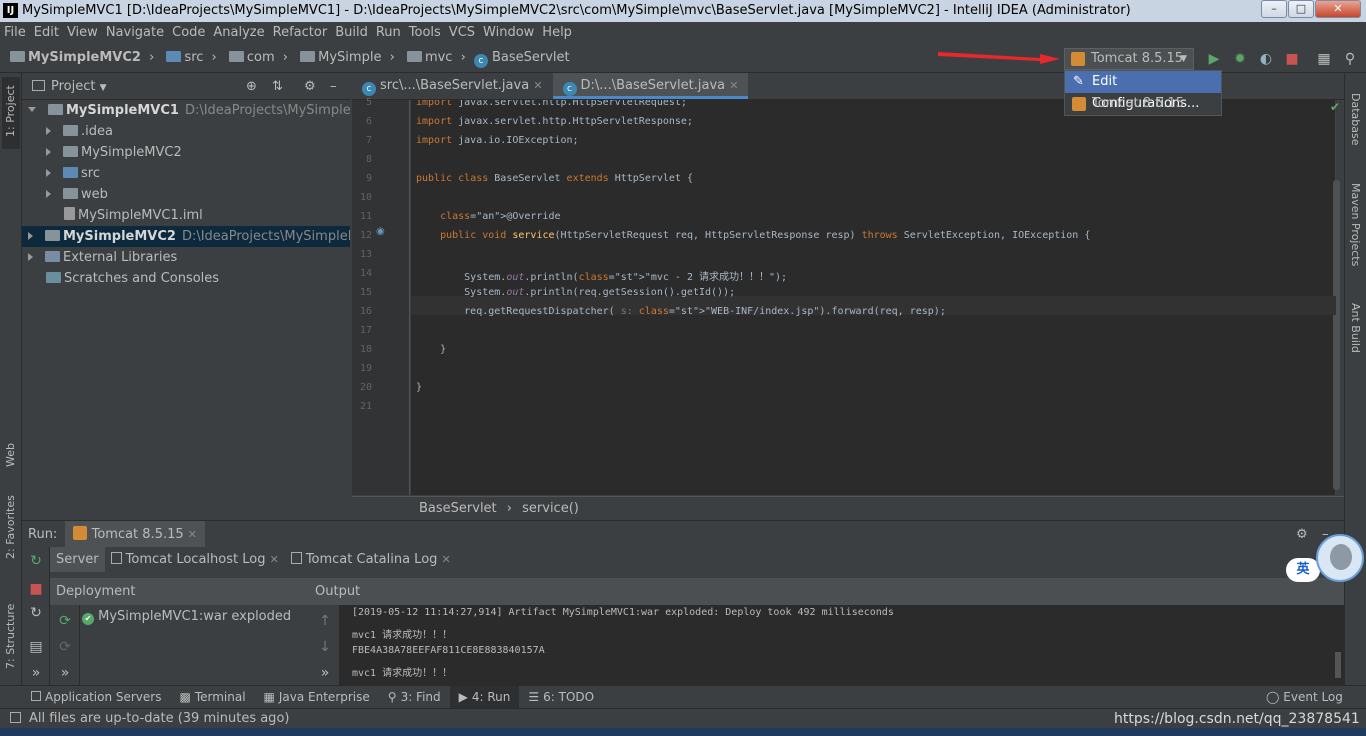  I want to click on maximize-button: □, so click(1301, 9).